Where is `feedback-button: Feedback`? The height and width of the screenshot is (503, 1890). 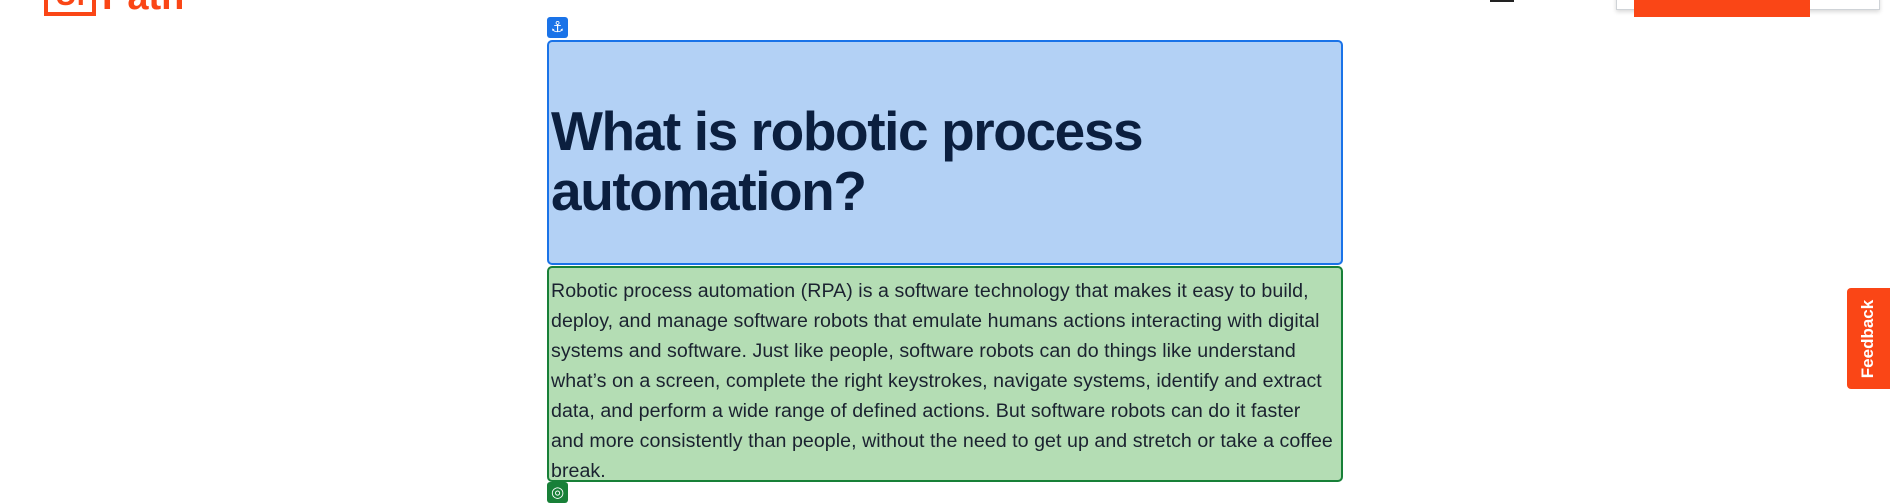 feedback-button: Feedback is located at coordinates (1868, 338).